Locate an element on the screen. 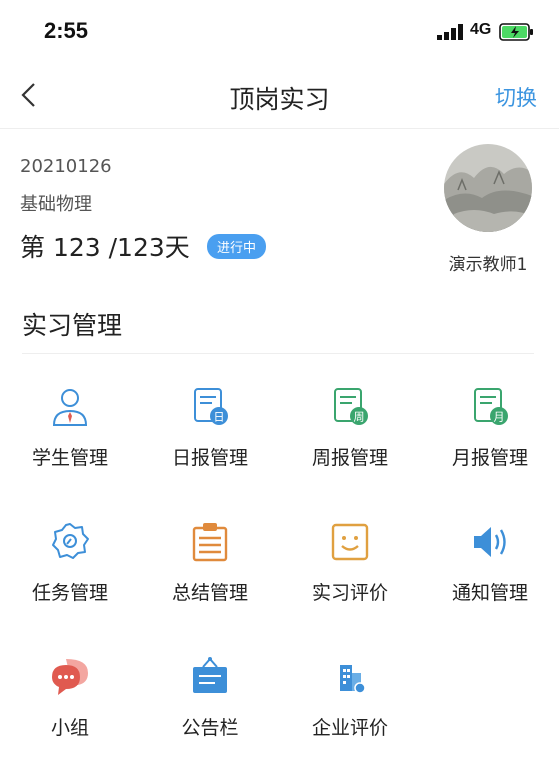  svg-text: 日 is located at coordinates (219, 417).